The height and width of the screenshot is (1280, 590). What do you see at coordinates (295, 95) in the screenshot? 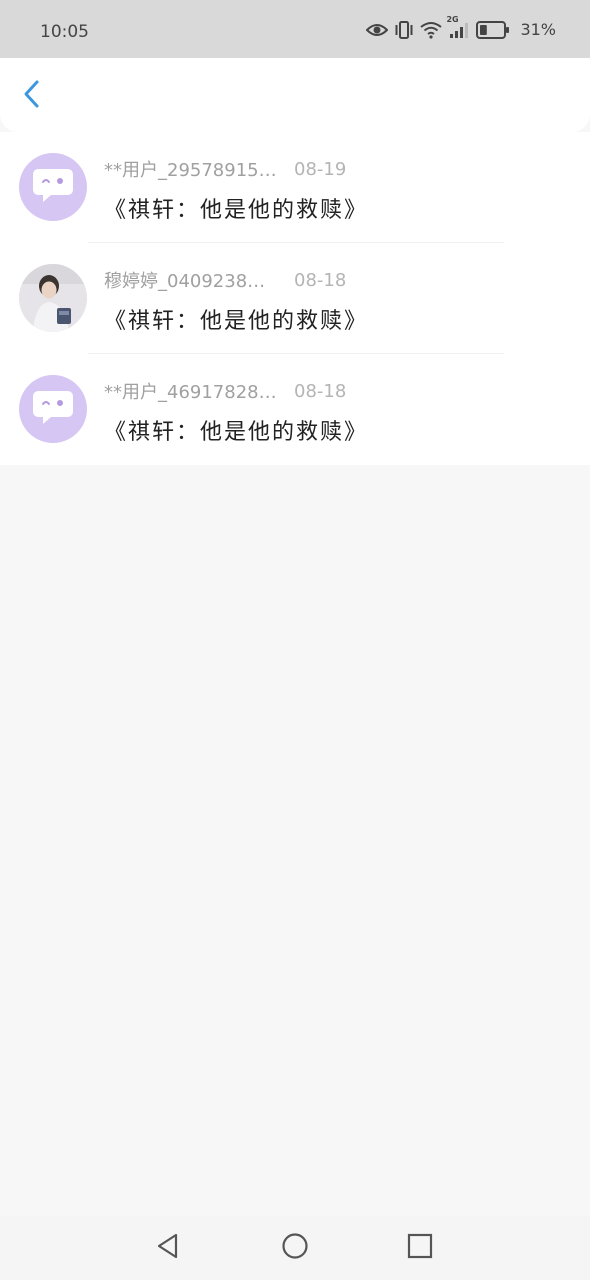
I see `header-bar` at bounding box center [295, 95].